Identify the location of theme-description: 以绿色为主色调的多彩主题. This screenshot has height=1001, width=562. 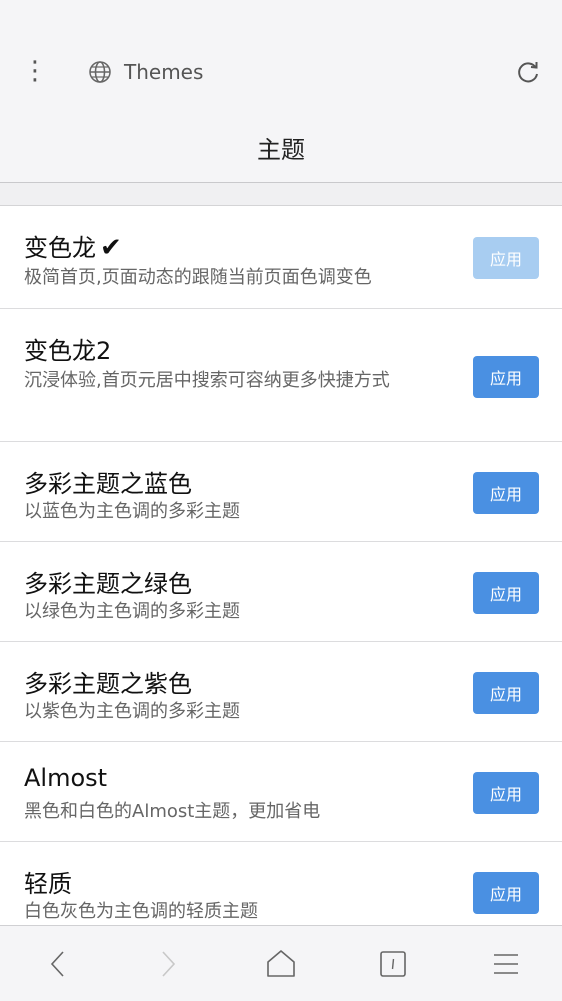
(132, 611).